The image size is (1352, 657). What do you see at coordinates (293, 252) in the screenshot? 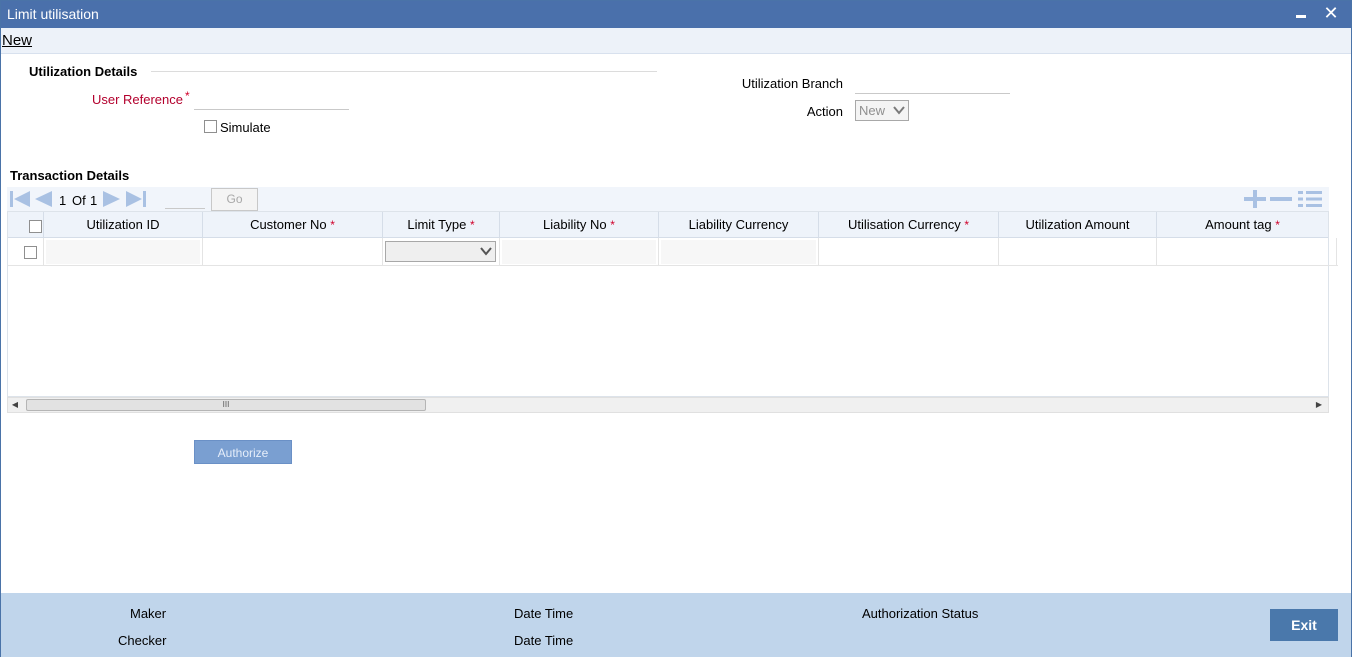
I see `customer-no-cell` at bounding box center [293, 252].